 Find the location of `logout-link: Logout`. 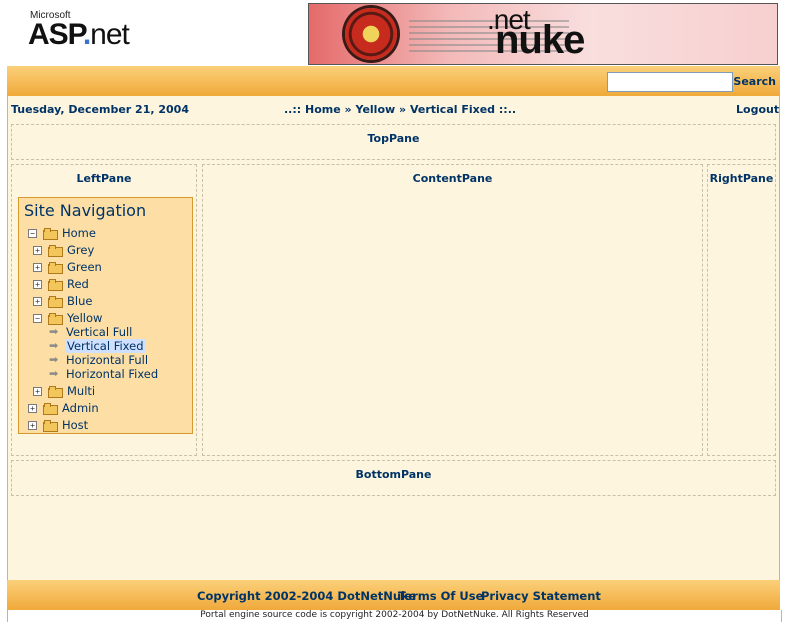

logout-link: Logout is located at coordinates (757, 109).